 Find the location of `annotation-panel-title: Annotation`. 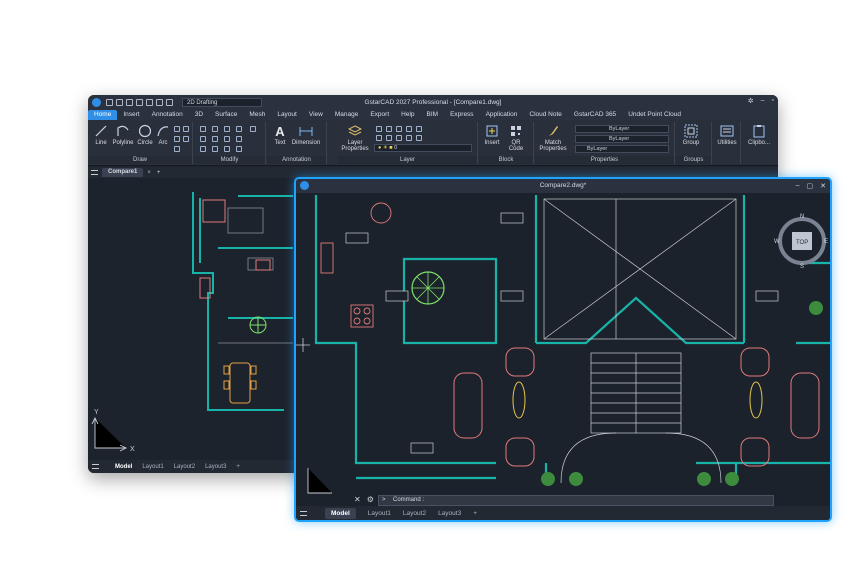

annotation-panel-title: Annotation is located at coordinates (296, 160).